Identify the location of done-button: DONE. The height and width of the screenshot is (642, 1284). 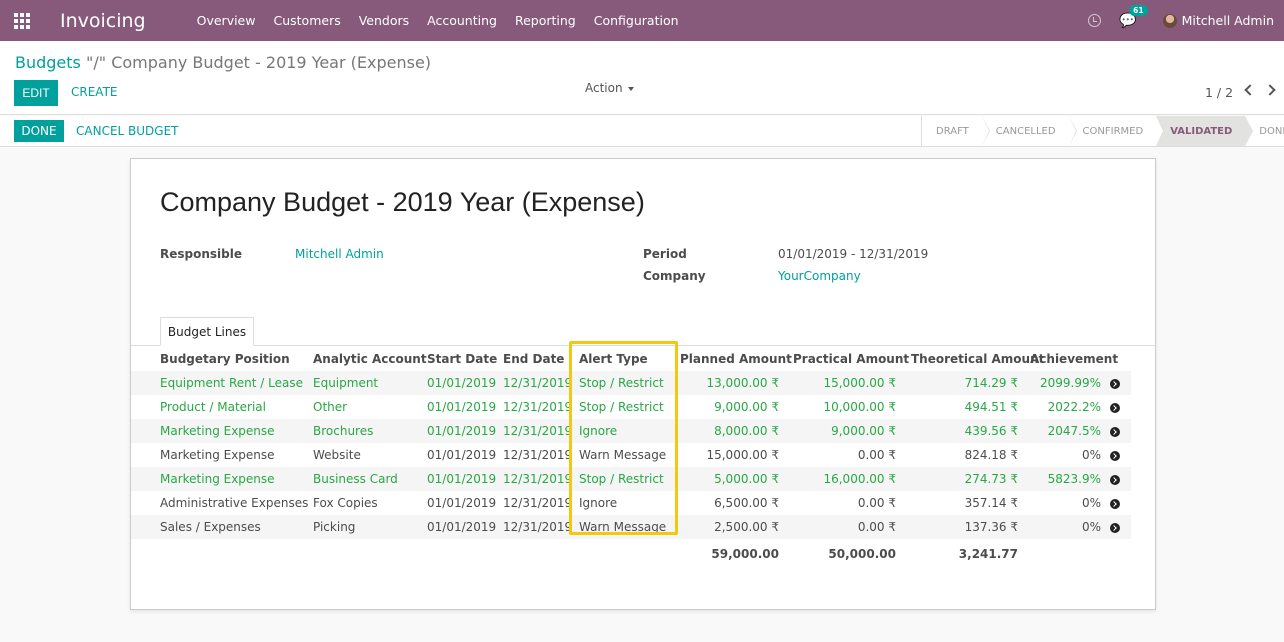
(39, 131).